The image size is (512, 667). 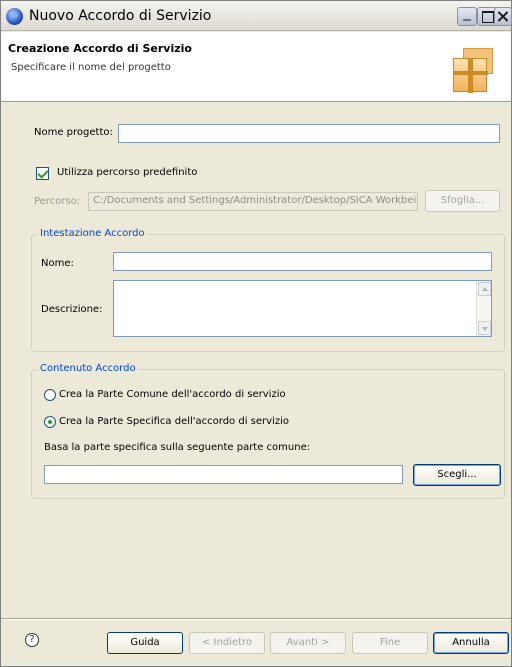 What do you see at coordinates (145, 643) in the screenshot?
I see `guida-button: Guida` at bounding box center [145, 643].